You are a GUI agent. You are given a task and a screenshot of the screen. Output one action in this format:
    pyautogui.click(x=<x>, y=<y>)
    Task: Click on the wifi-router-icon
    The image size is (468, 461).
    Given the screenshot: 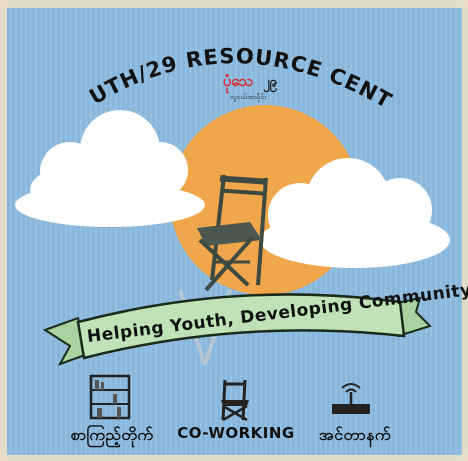 What is the action you would take?
    pyautogui.click(x=351, y=398)
    